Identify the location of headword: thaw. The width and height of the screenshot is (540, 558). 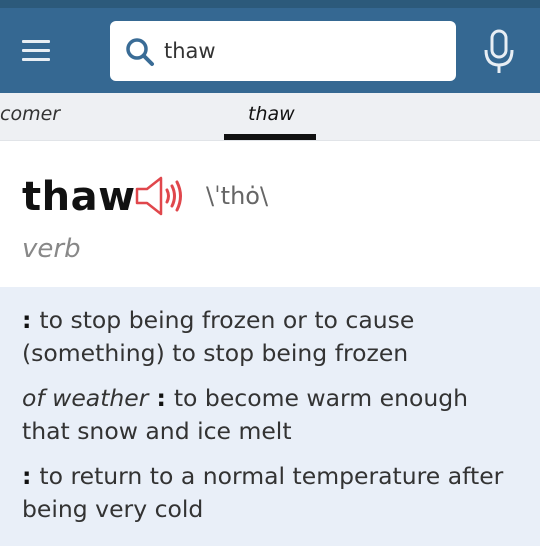
(79, 197).